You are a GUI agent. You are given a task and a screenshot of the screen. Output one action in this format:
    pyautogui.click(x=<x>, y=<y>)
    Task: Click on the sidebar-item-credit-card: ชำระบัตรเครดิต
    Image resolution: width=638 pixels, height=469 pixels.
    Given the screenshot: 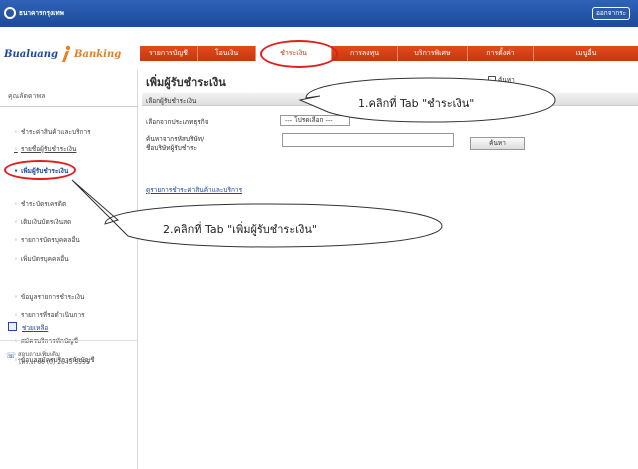 What is the action you would take?
    pyautogui.click(x=40, y=204)
    